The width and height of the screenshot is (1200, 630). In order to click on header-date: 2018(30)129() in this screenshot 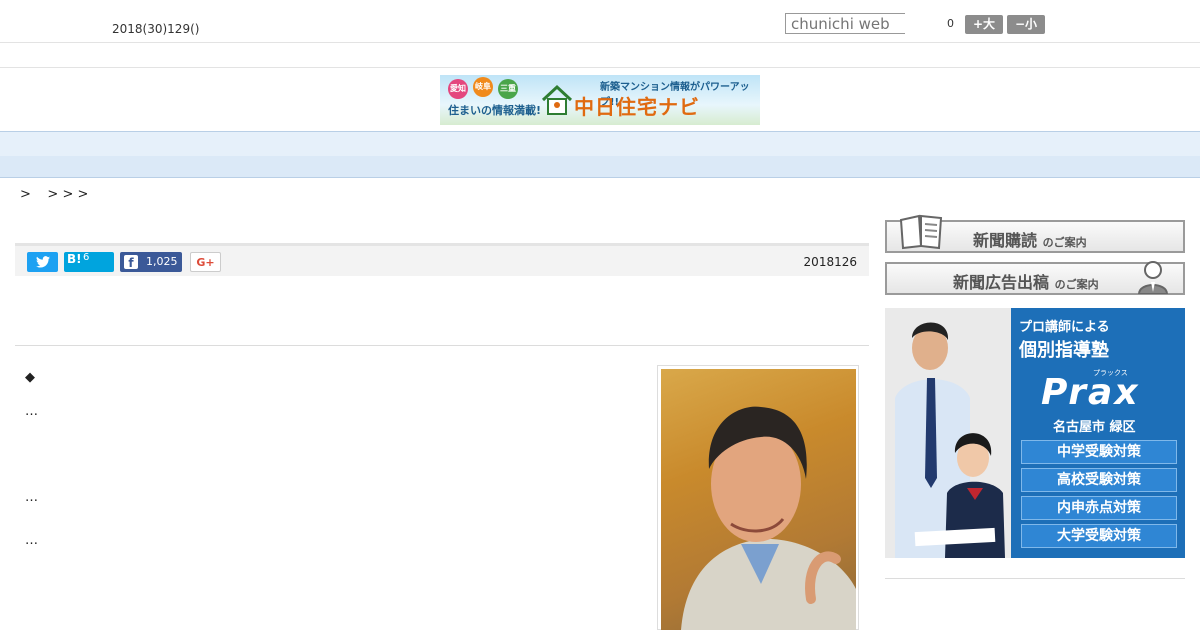, I will do `click(156, 29)`.